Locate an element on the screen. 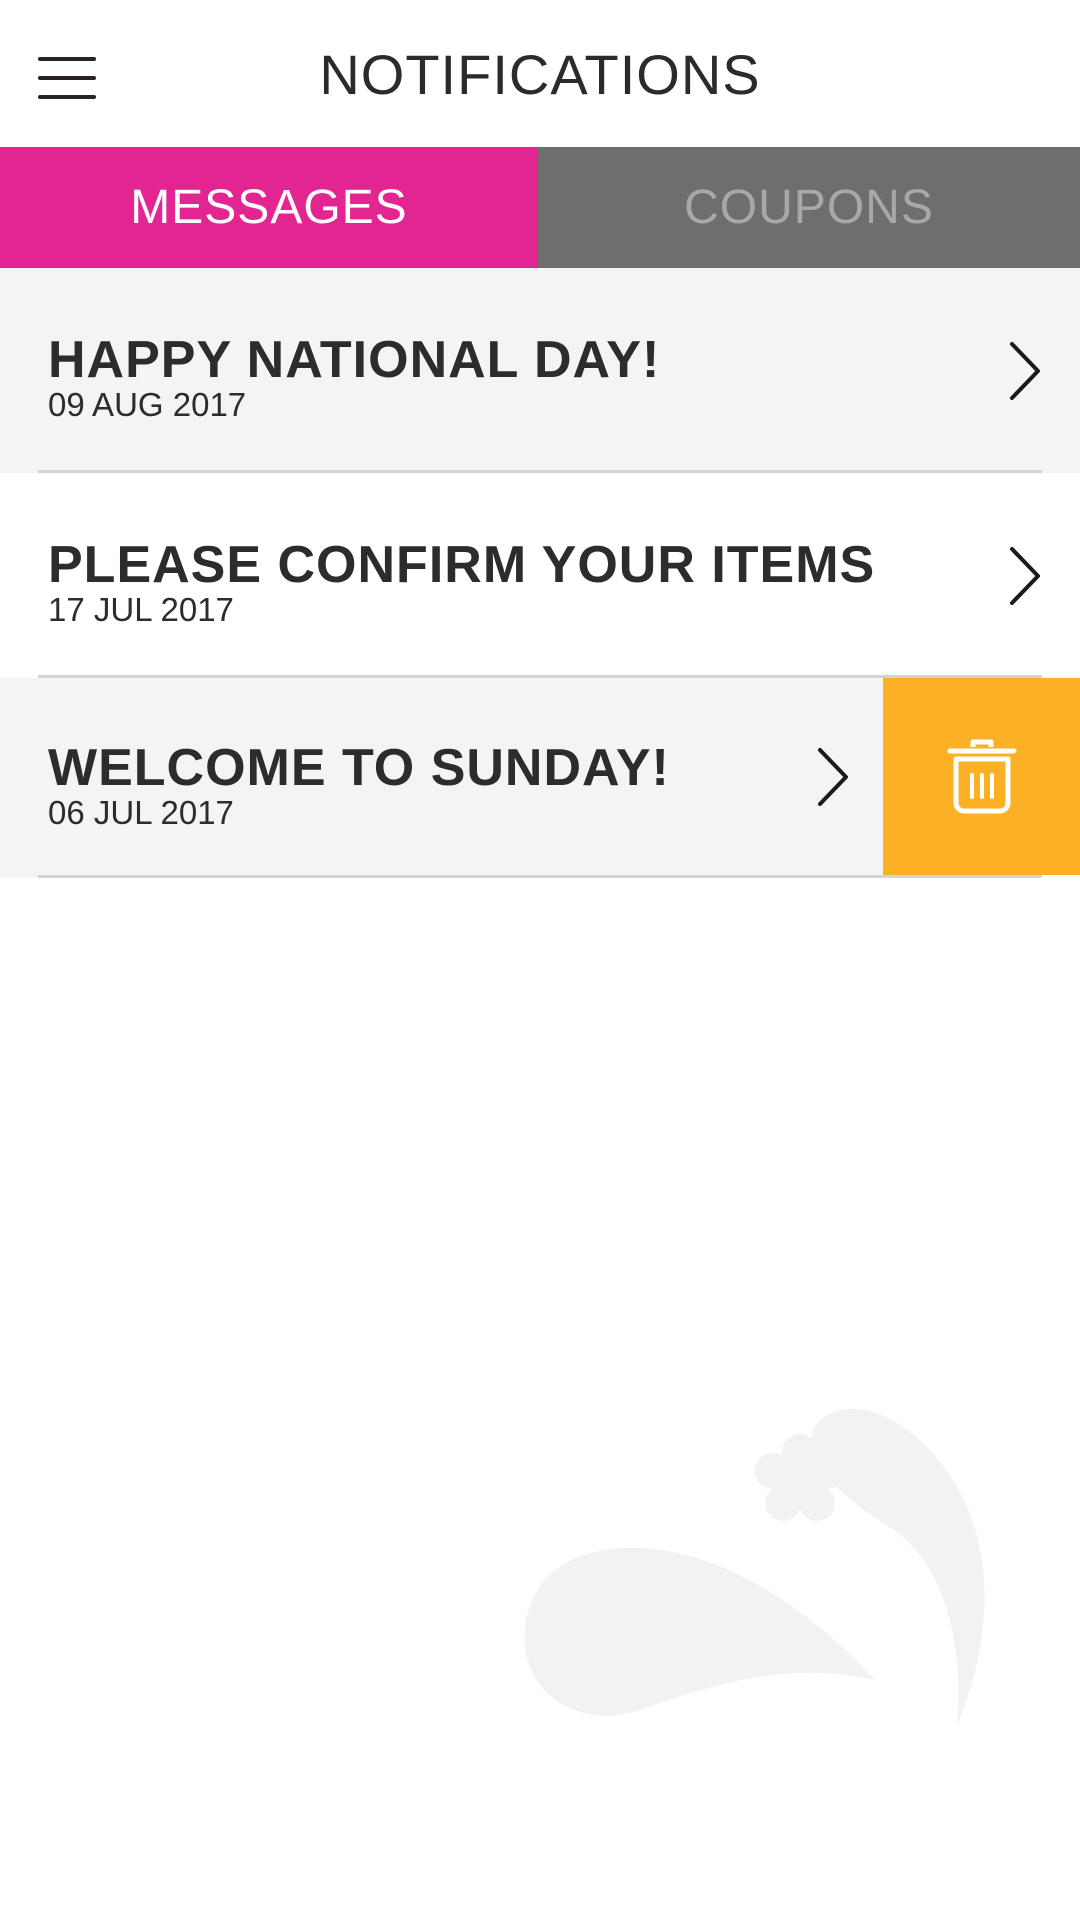  page-title: NOTIFICATIONS is located at coordinates (540, 74).